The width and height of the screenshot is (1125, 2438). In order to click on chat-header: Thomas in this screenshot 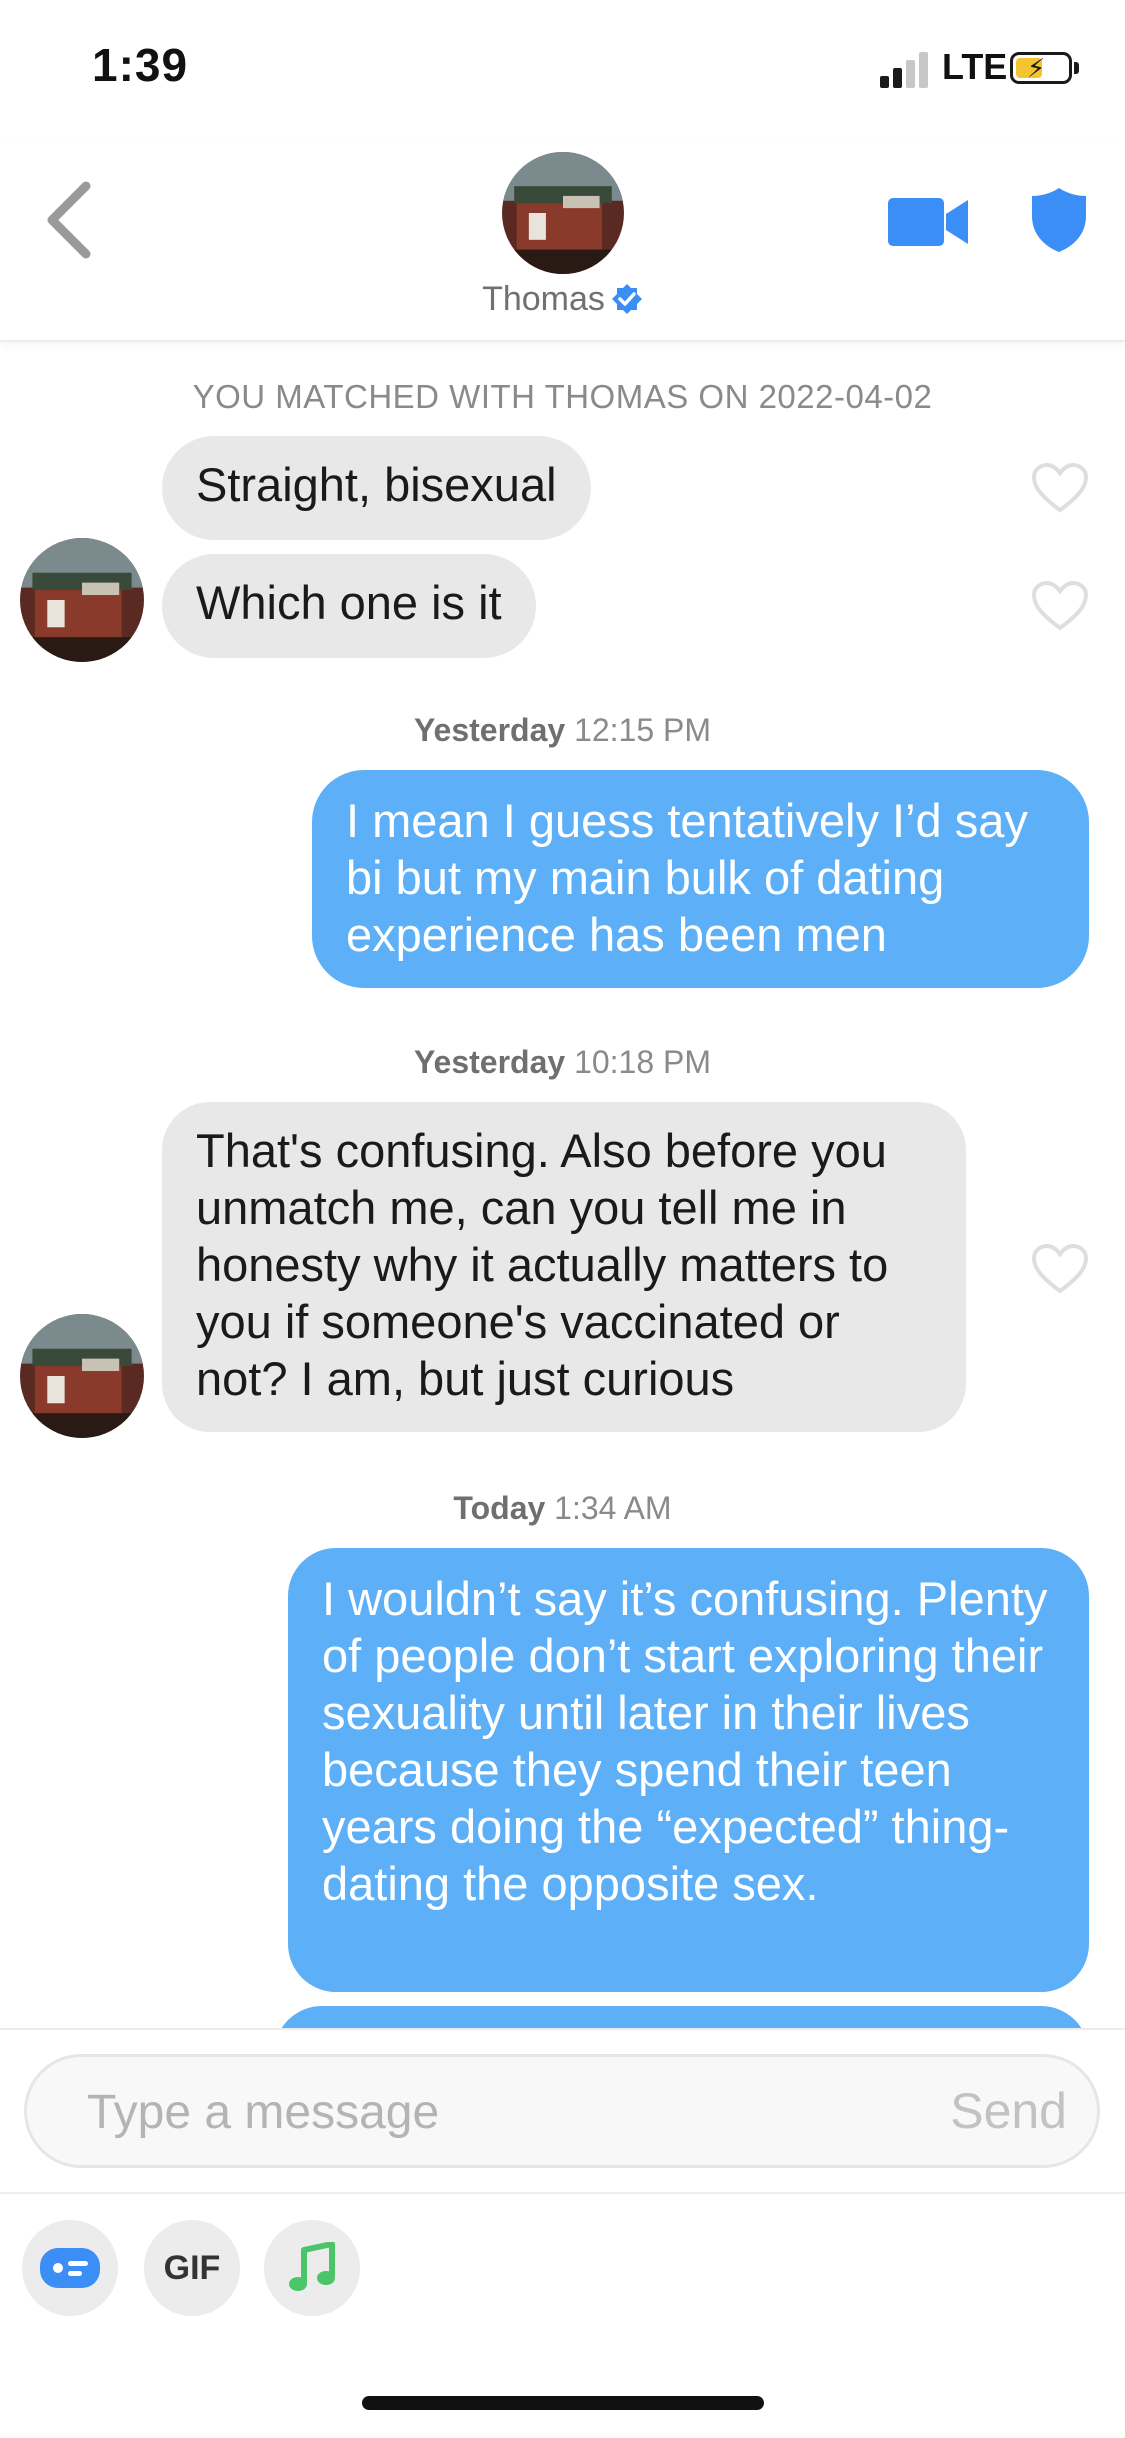, I will do `click(562, 241)`.